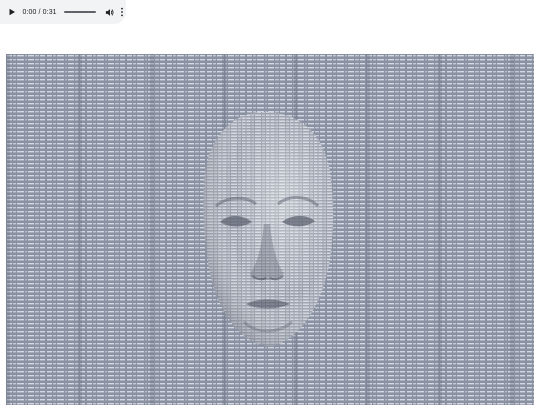  Describe the element at coordinates (49, 12) in the screenshot. I see `duration: 0:31` at that location.